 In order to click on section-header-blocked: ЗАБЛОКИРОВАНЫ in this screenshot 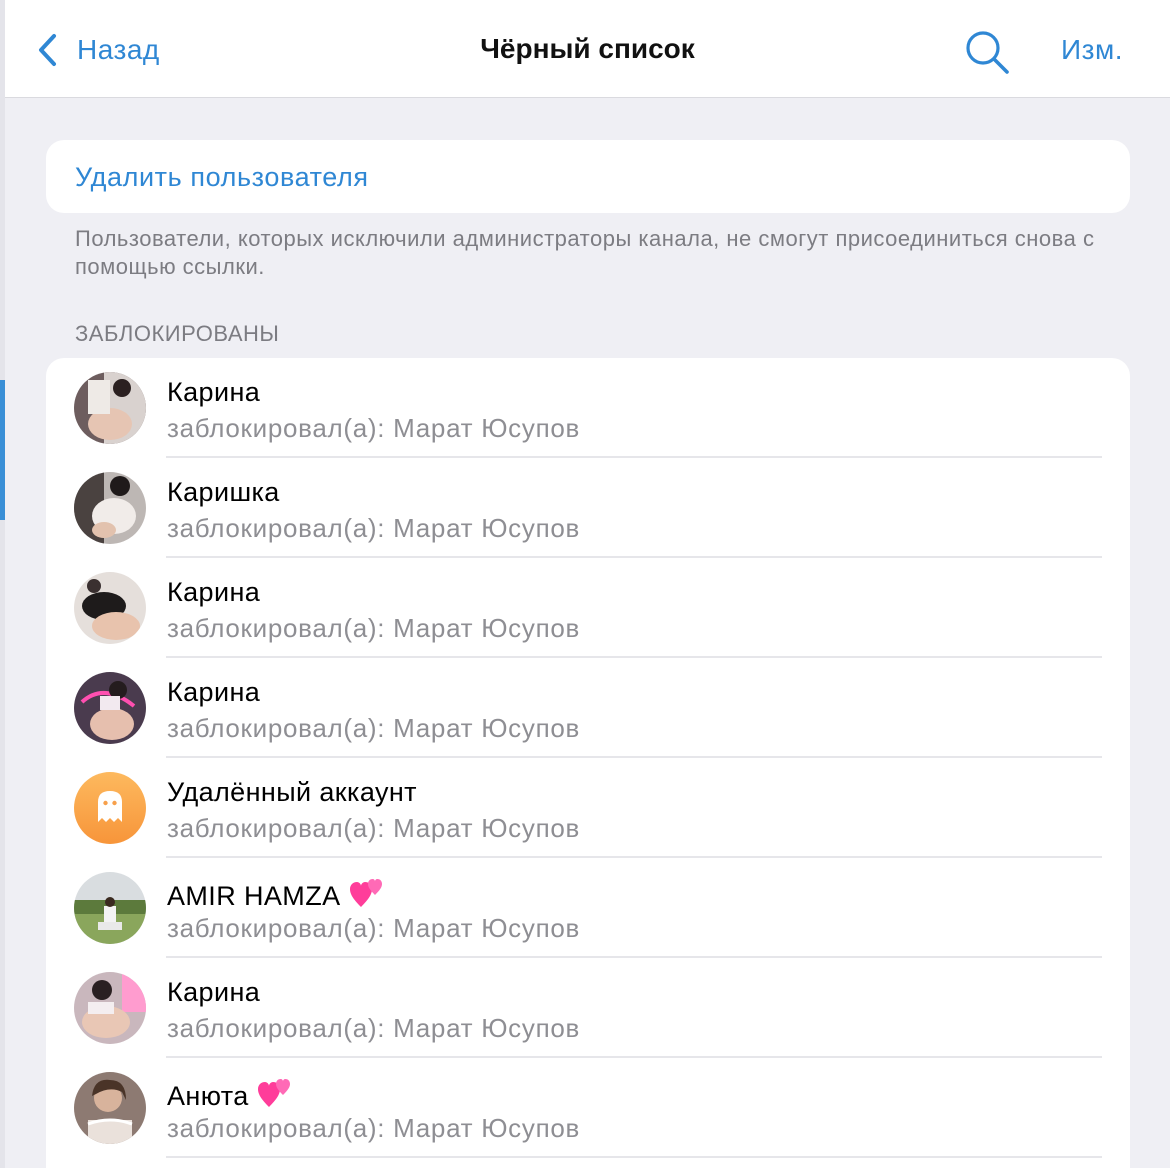, I will do `click(177, 333)`.